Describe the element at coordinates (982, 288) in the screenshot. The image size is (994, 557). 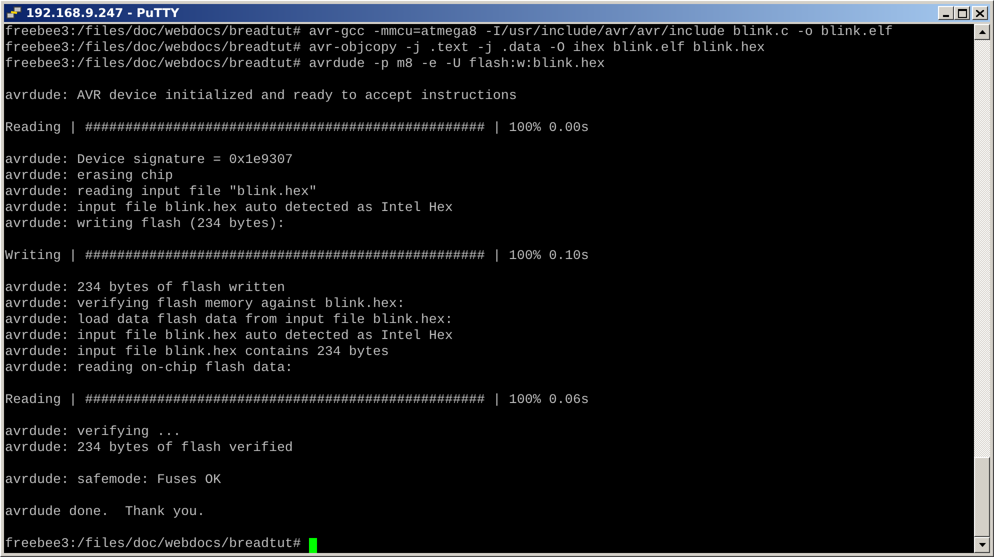
I see `scrollbar` at that location.